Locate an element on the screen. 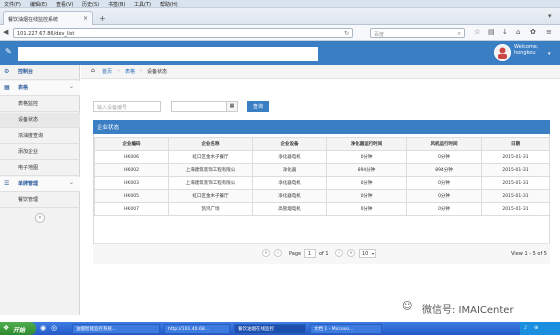 The height and width of the screenshot is (335, 560). url-bar: 101.227.67.86/dev_list ↻ is located at coordinates (183, 33).